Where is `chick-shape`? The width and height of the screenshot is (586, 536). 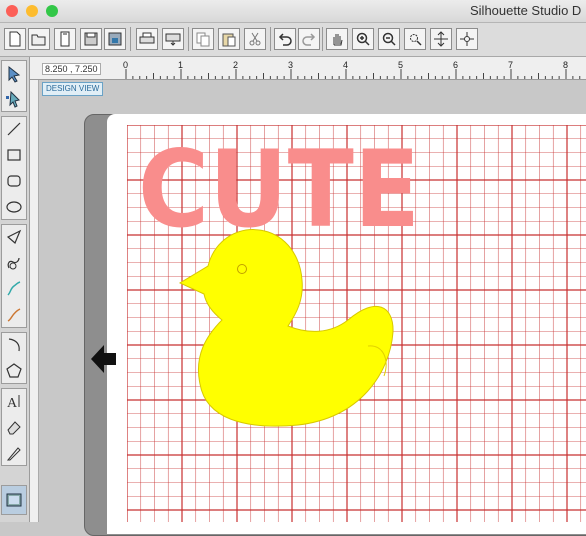
chick-shape is located at coordinates (288, 329).